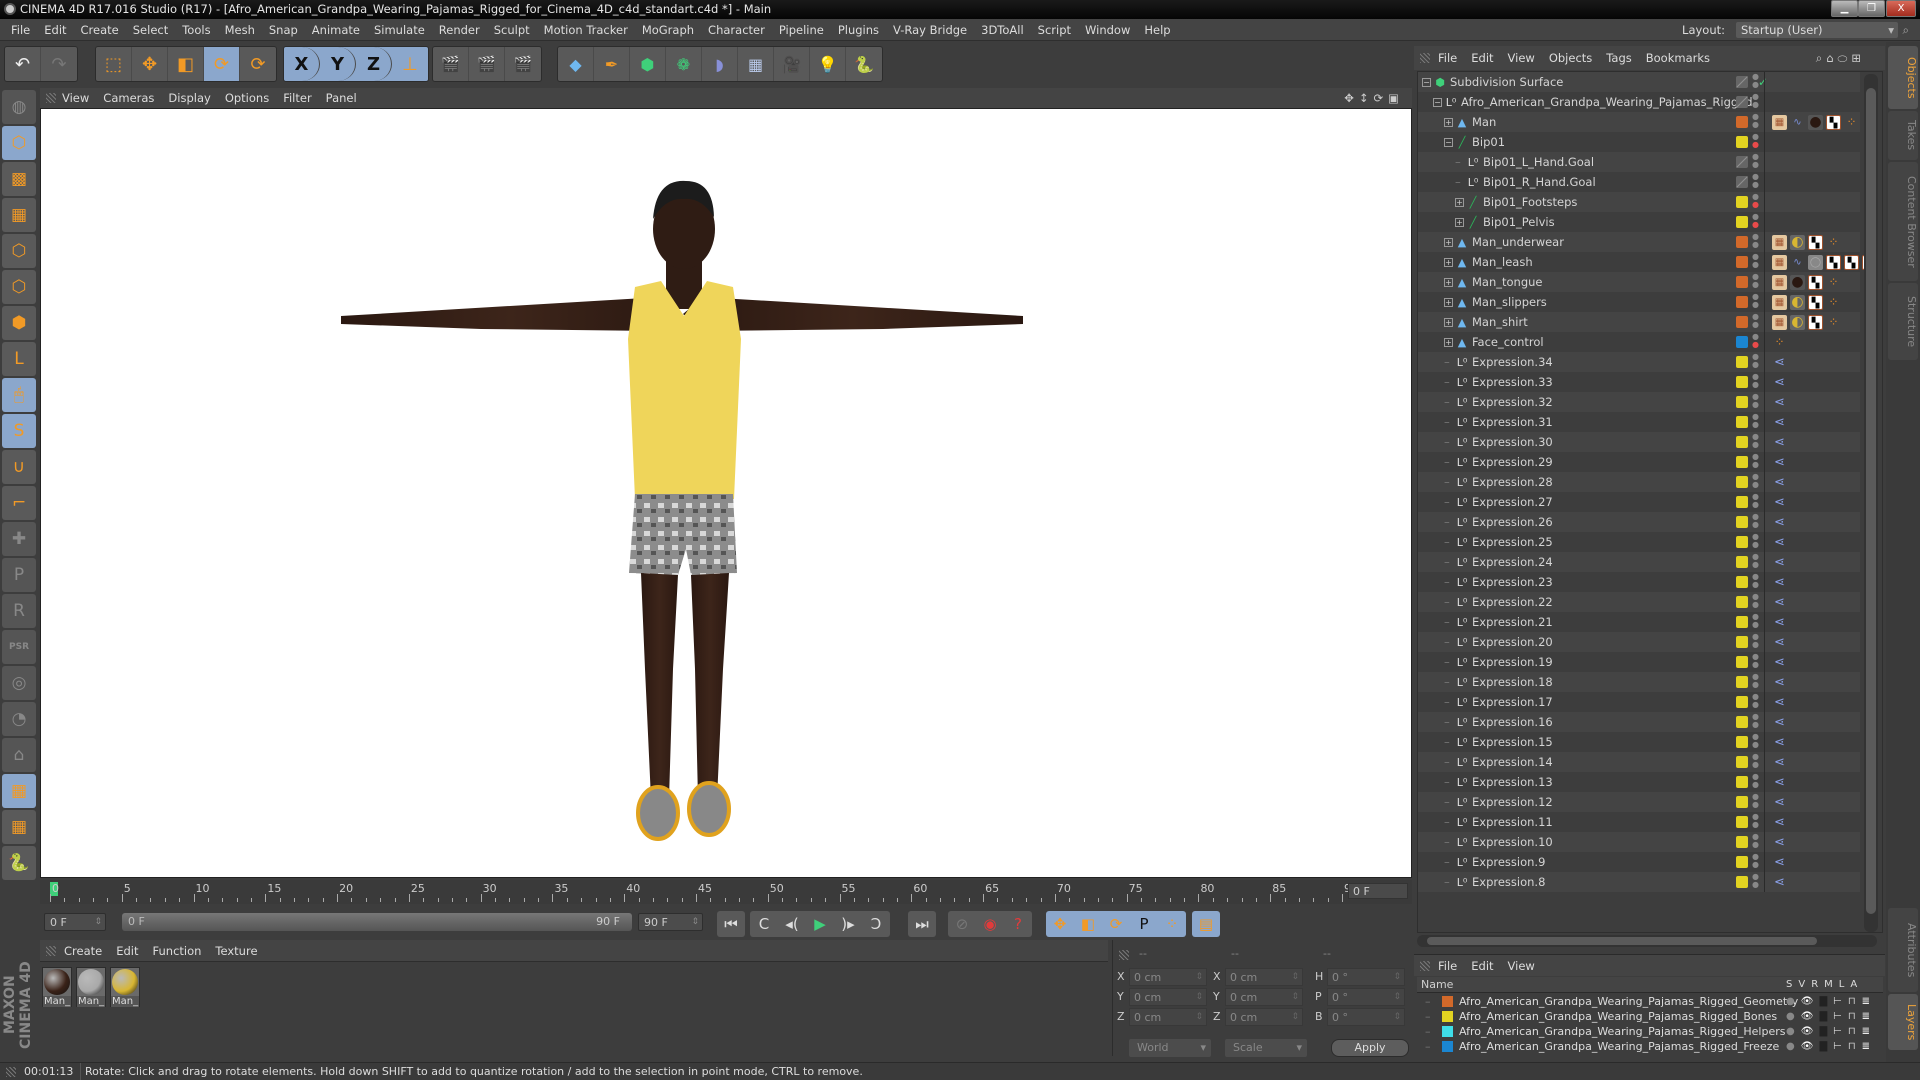  What do you see at coordinates (19, 719) in the screenshot?
I see `key-pla-button: ◔` at bounding box center [19, 719].